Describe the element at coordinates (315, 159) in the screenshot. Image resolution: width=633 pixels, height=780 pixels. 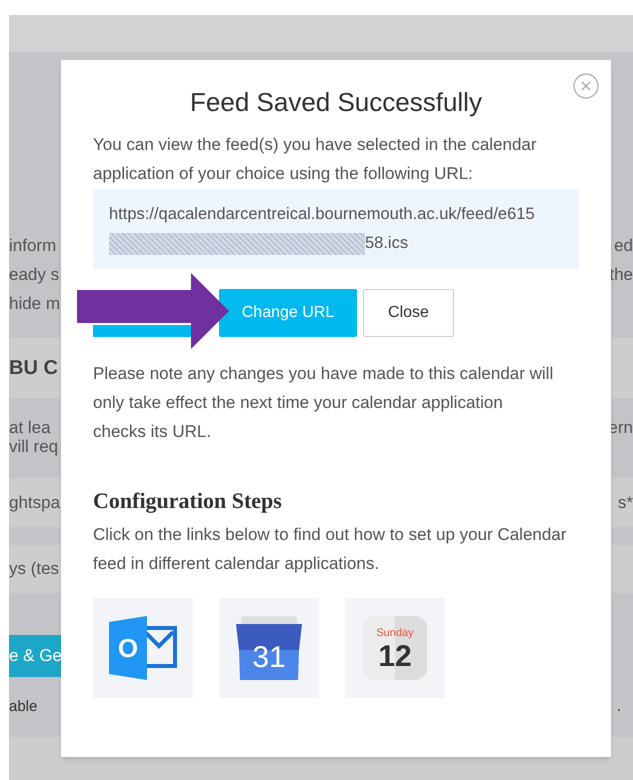
I see `intro-text: You can view the feed(s) you have selected in the calendar application of your choice using the following URL:` at that location.